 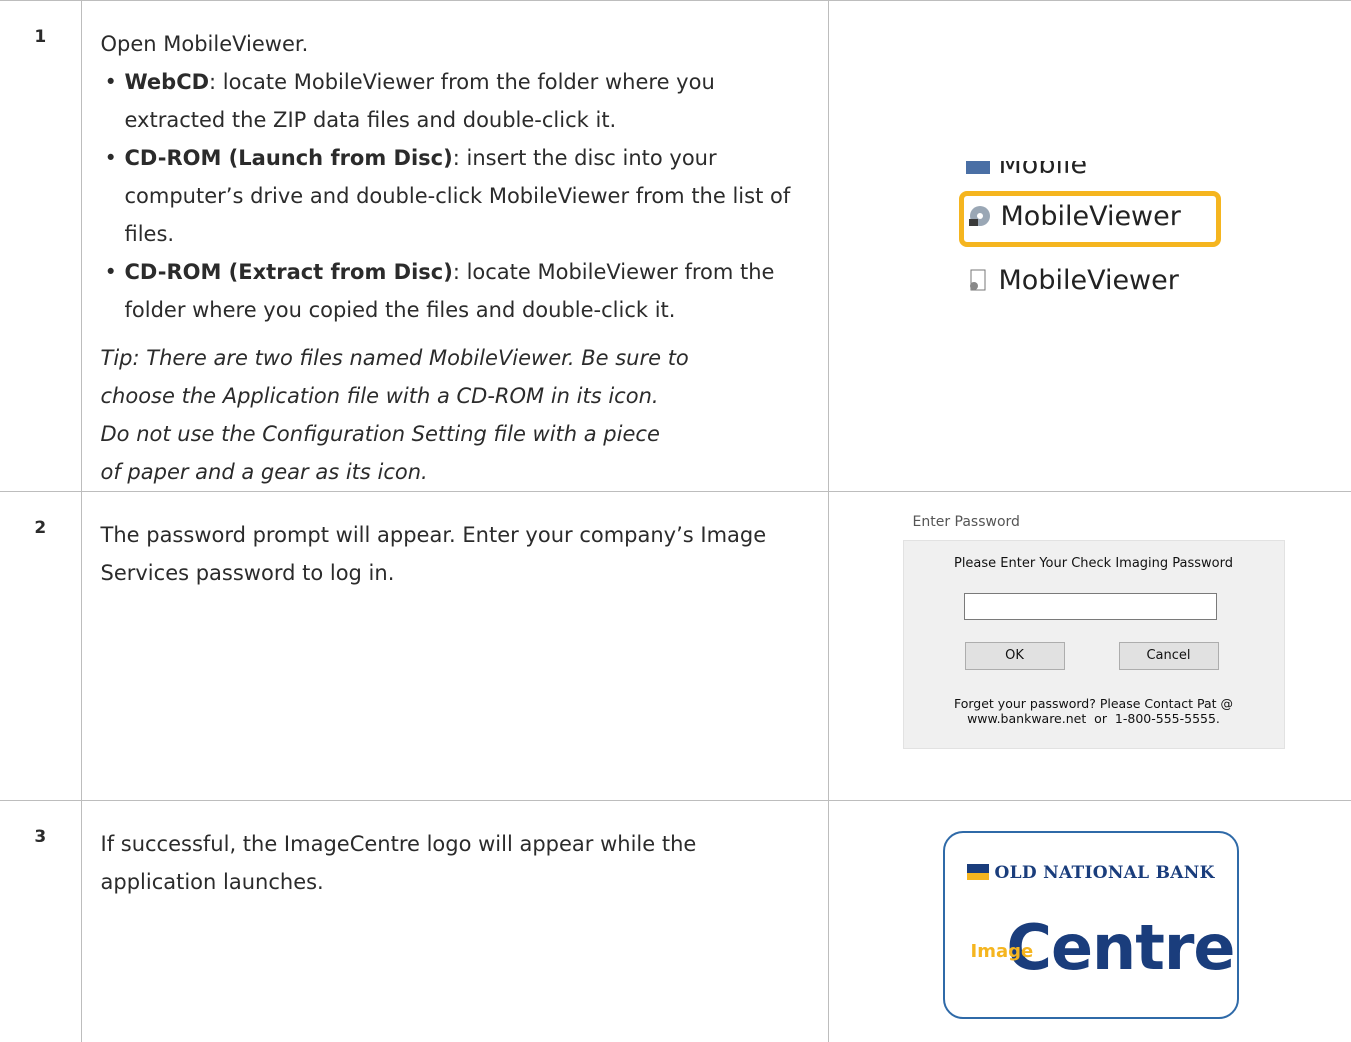 What do you see at coordinates (167, 82) in the screenshot?
I see `bullet-term: WebCD` at bounding box center [167, 82].